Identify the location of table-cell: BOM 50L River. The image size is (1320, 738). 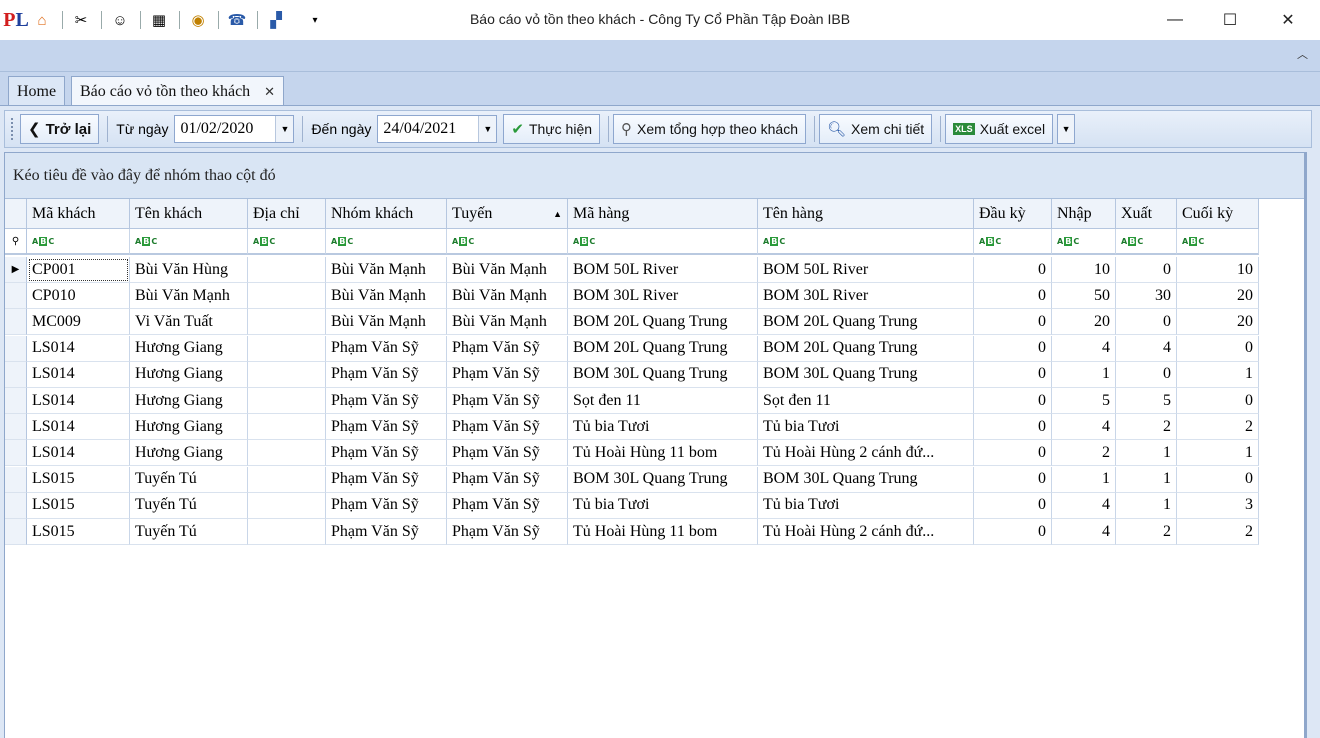
(866, 270).